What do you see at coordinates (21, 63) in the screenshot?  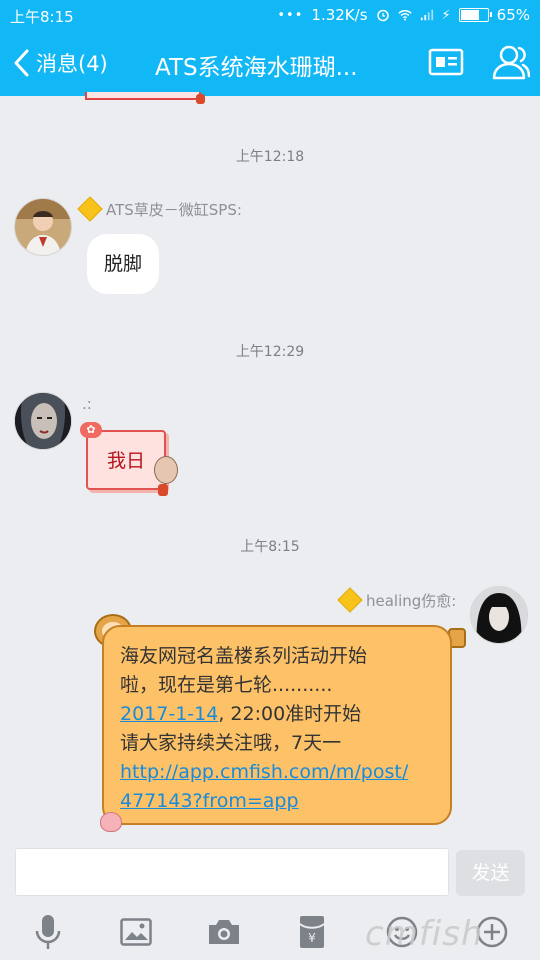 I see `back-chevron-icon` at bounding box center [21, 63].